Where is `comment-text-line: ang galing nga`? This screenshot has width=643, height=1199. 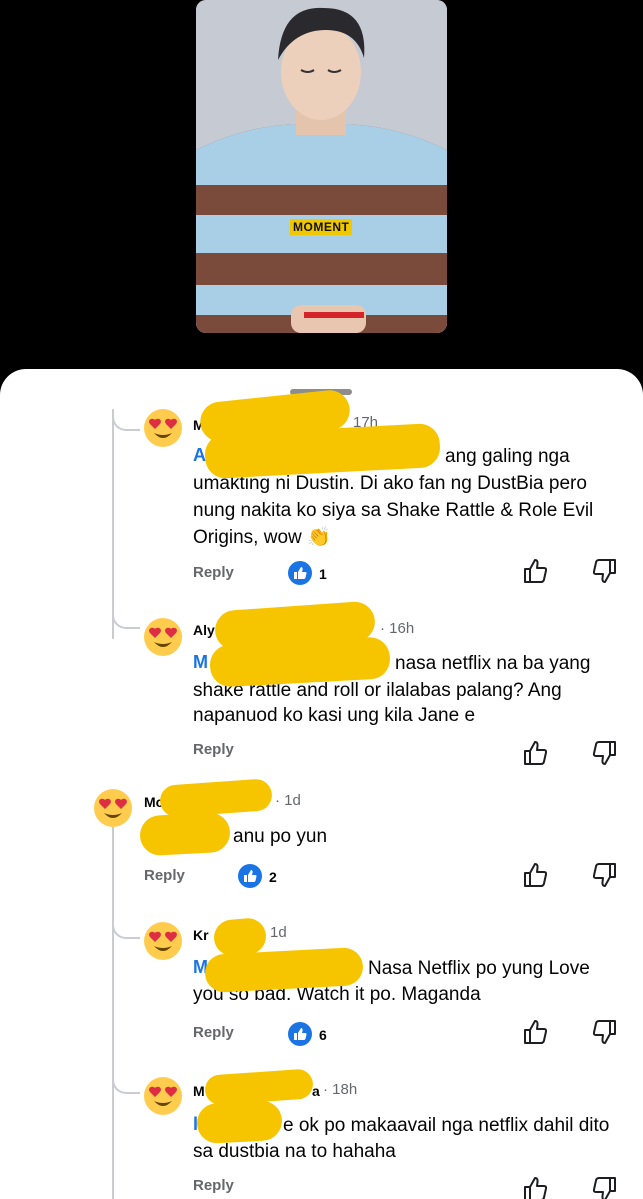
comment-text-line: ang galing nga is located at coordinates (507, 456).